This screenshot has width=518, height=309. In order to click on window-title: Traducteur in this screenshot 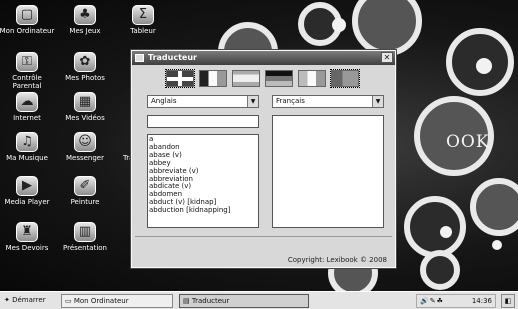, I will do `click(172, 57)`.